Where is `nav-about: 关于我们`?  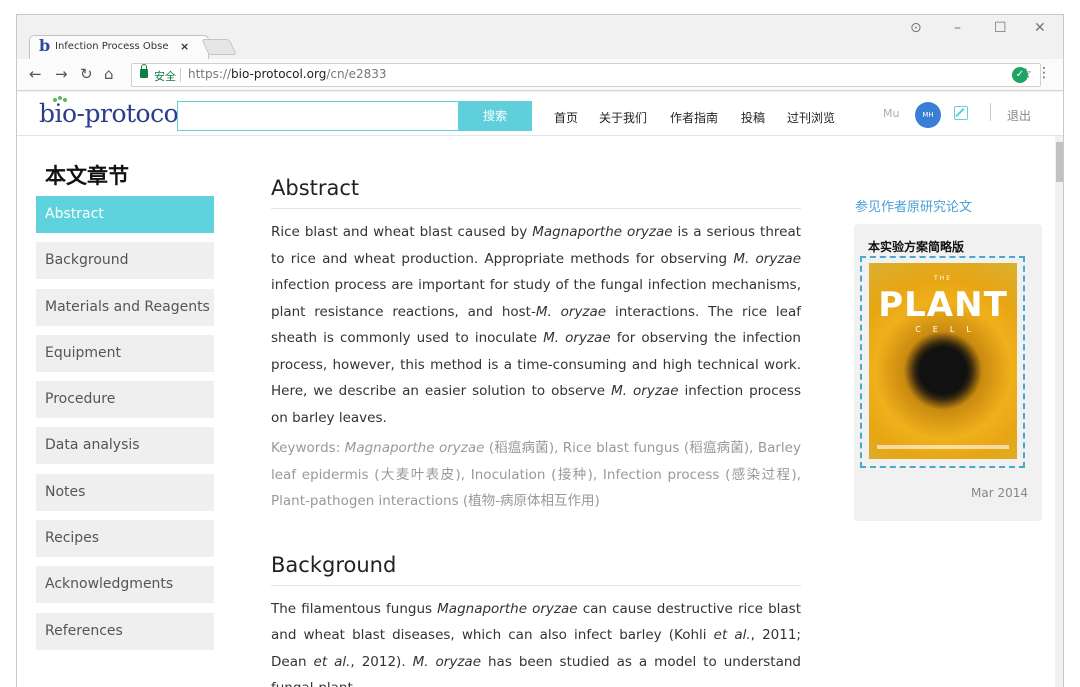
nav-about: 关于我们 is located at coordinates (623, 117).